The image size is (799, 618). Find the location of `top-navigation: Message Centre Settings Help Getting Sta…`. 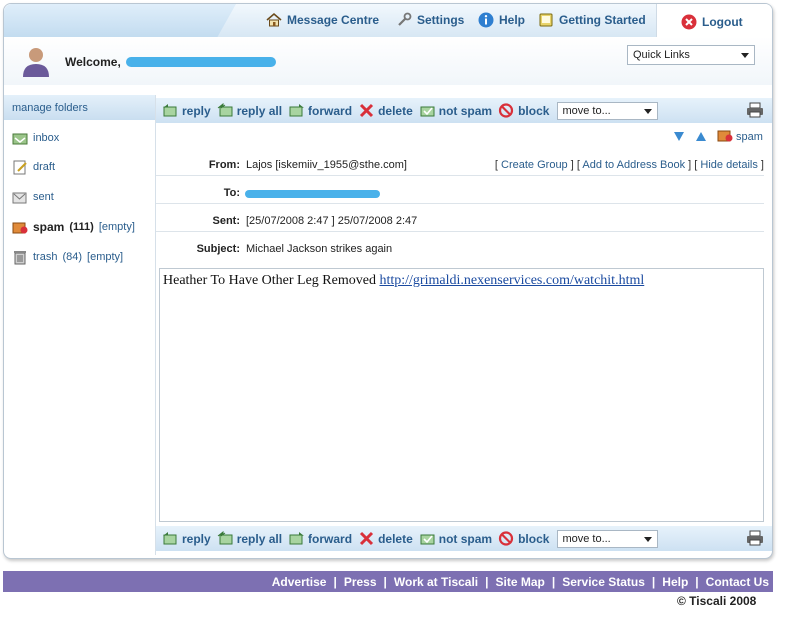

top-navigation: Message Centre Settings Help Getting Sta… is located at coordinates (388, 21).